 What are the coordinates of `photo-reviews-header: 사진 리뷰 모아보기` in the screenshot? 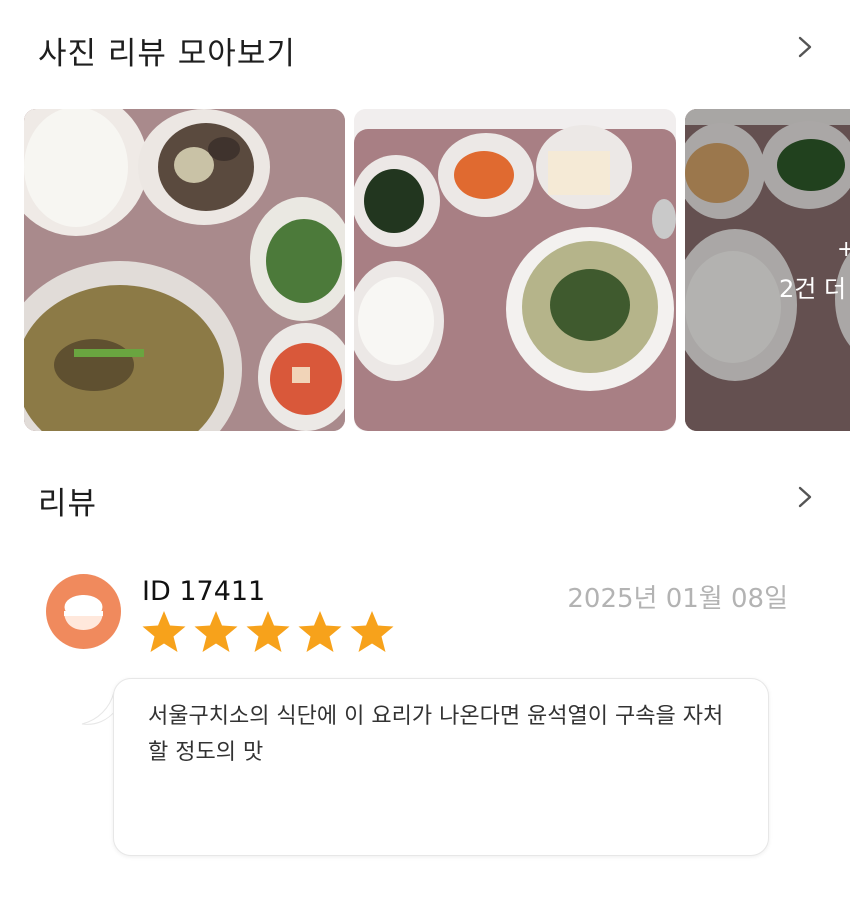 It's located at (425, 42).